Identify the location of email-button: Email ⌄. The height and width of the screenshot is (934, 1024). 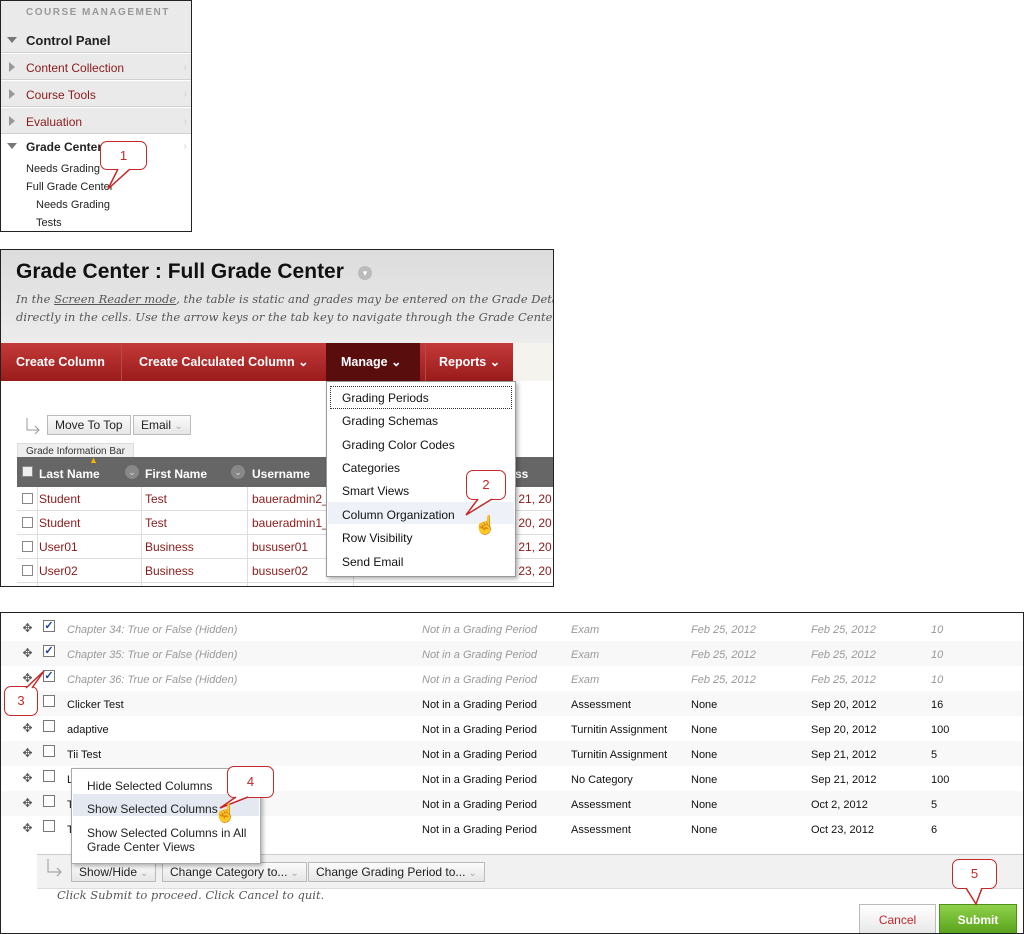
(162, 425).